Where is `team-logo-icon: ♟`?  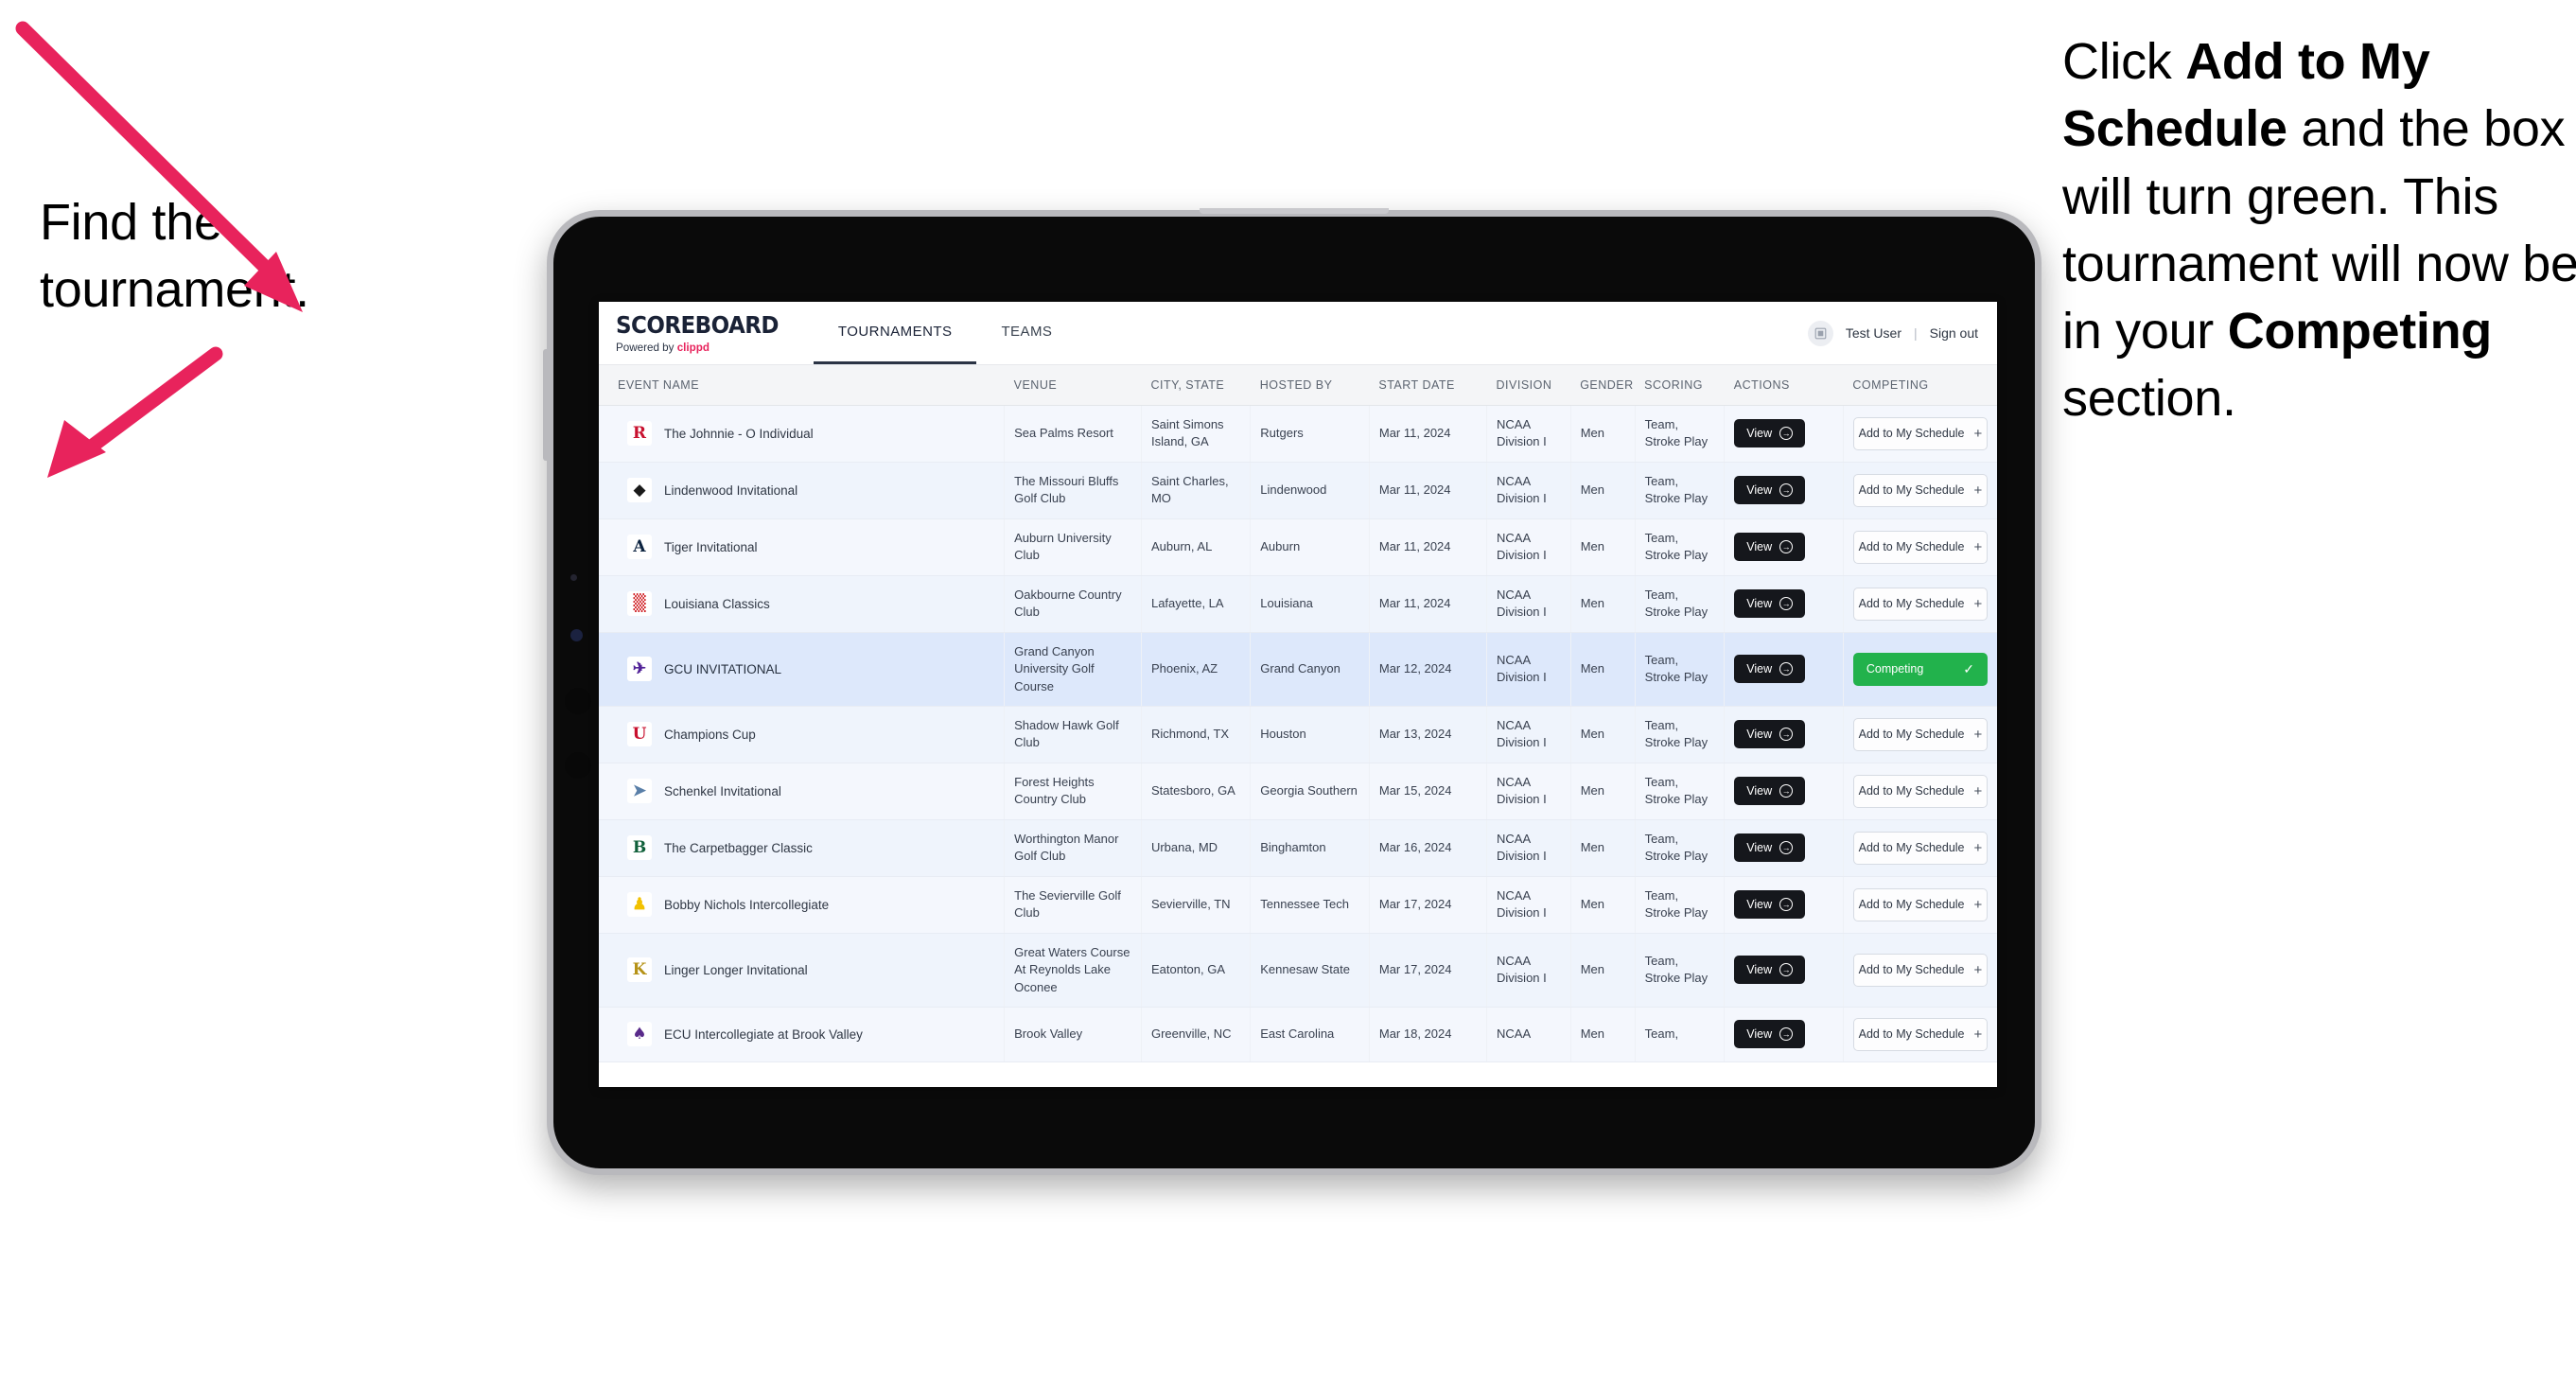
team-logo-icon: ♟ is located at coordinates (640, 905).